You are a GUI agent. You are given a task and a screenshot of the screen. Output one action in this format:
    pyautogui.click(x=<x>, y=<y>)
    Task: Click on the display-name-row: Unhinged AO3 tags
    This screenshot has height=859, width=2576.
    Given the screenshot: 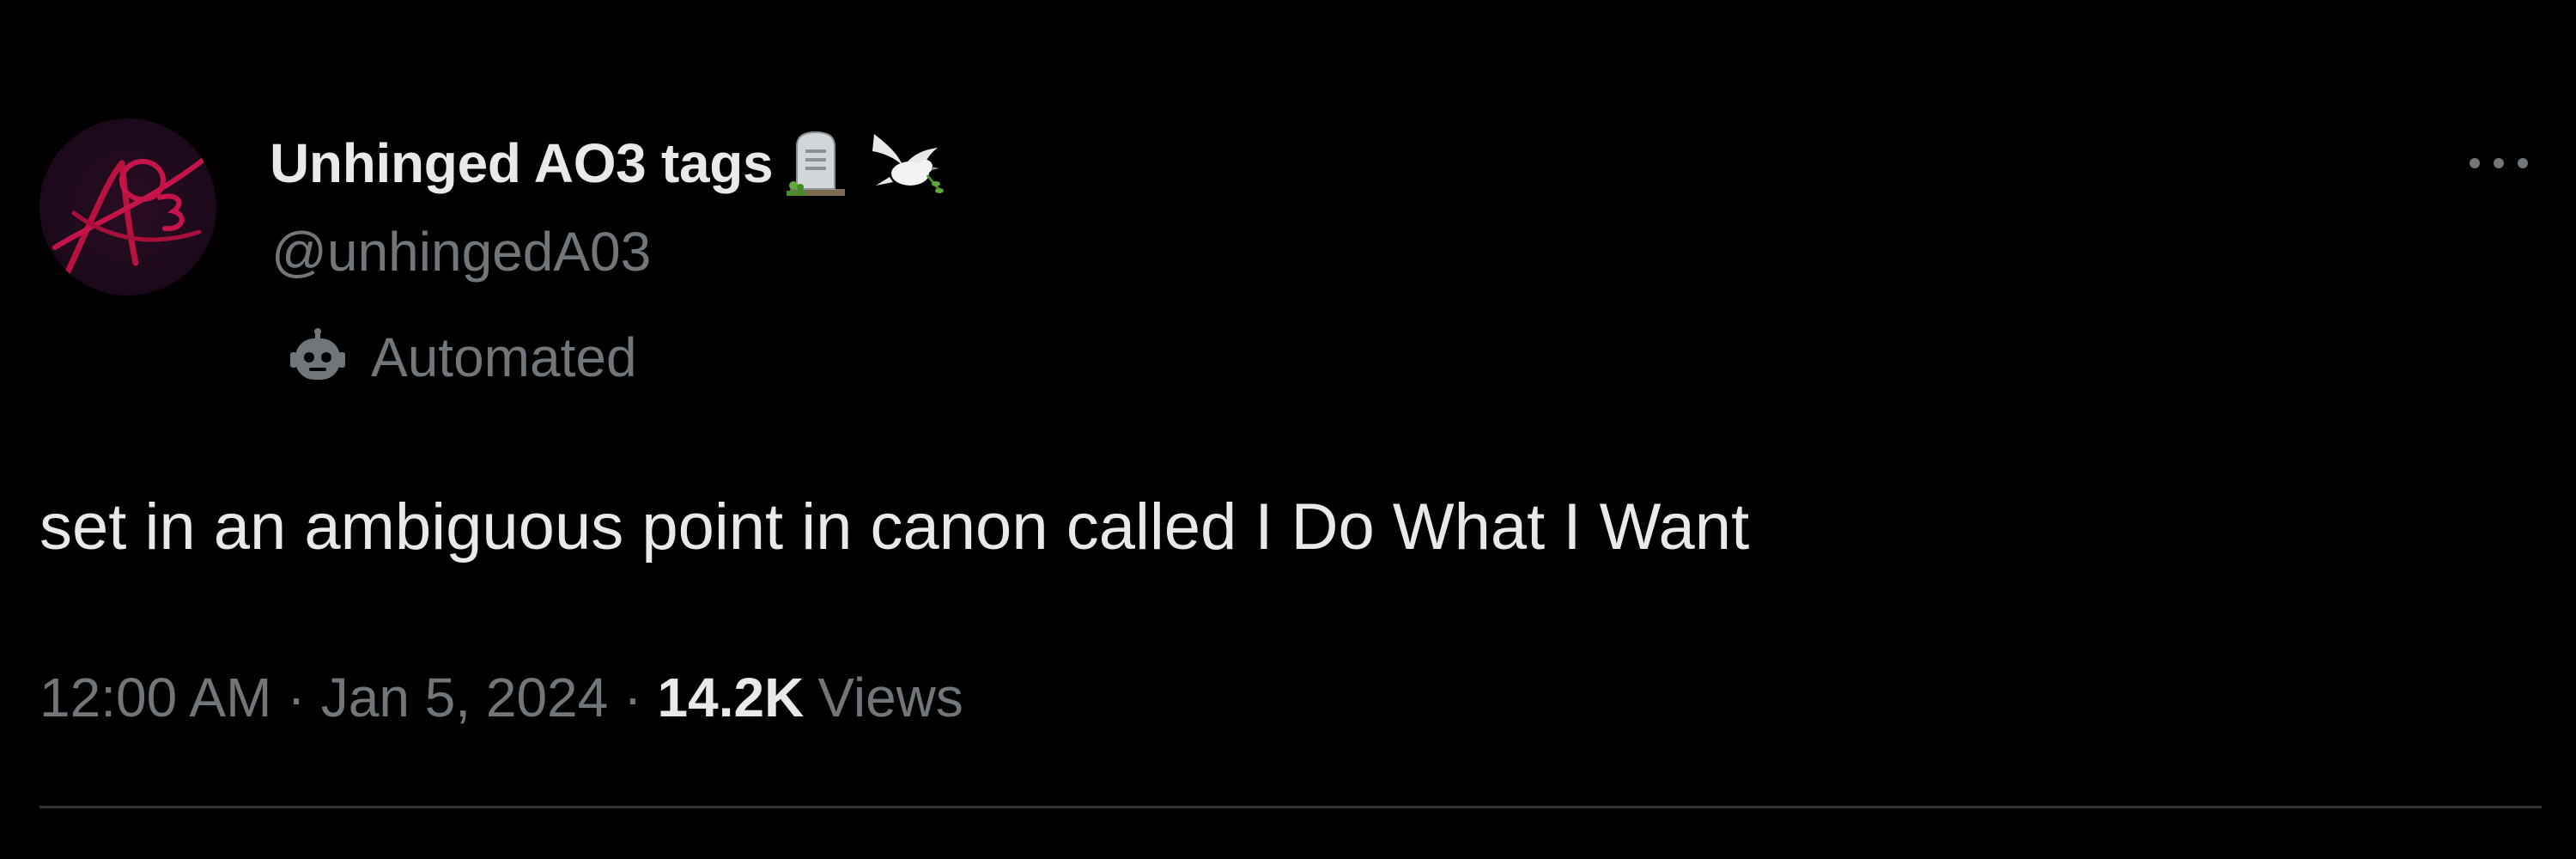 What is the action you would take?
    pyautogui.click(x=608, y=163)
    